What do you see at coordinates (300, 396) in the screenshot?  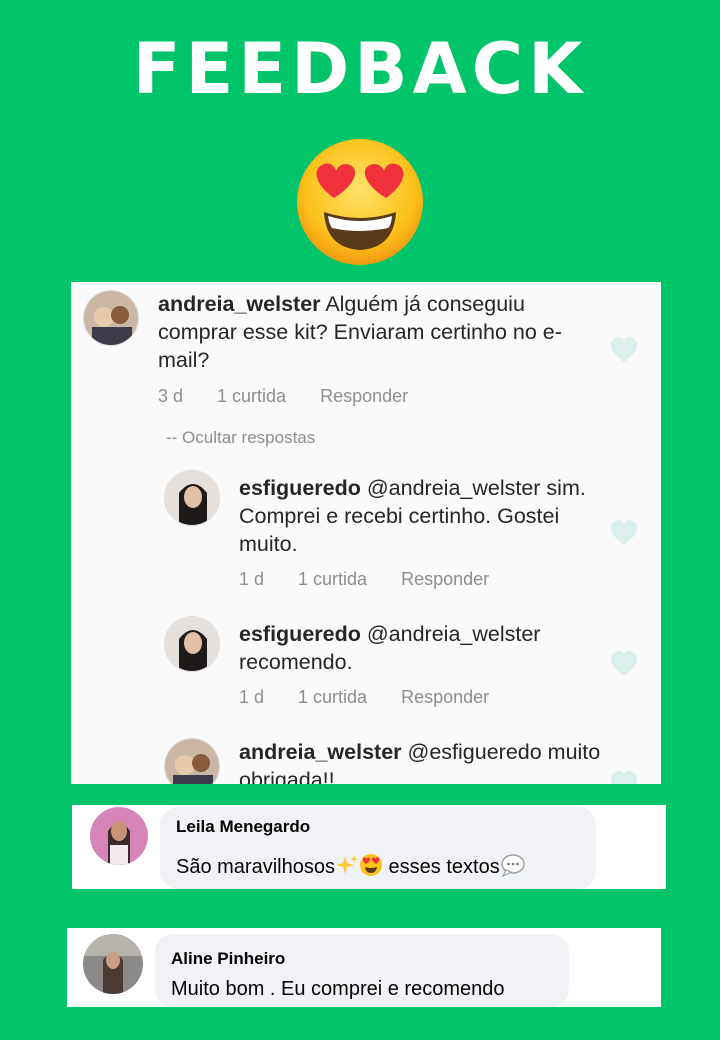 I see `comment-meta: 3 d 1 curtida Responder` at bounding box center [300, 396].